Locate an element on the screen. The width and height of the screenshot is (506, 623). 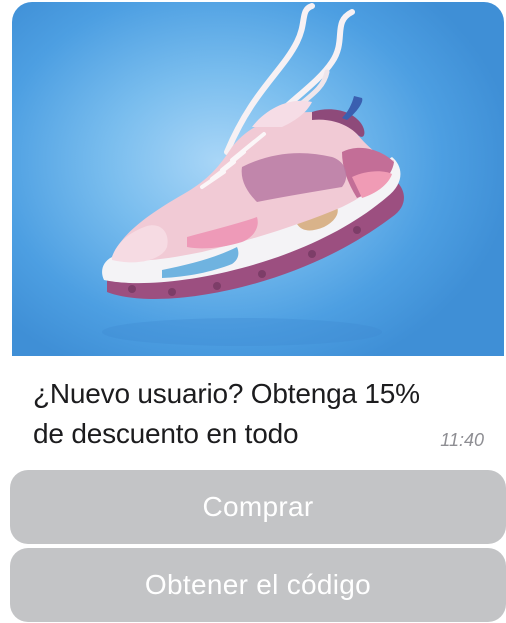
promo-message-line-1: ¿Nuevo usuario? Obtenga 15% is located at coordinates (226, 393).